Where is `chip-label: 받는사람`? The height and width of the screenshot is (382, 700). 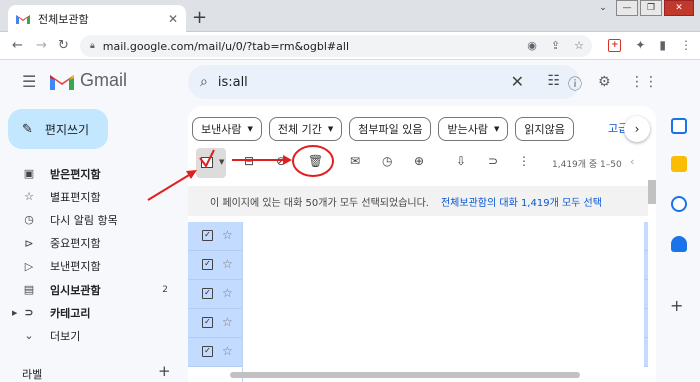 chip-label: 받는사람 is located at coordinates (467, 129).